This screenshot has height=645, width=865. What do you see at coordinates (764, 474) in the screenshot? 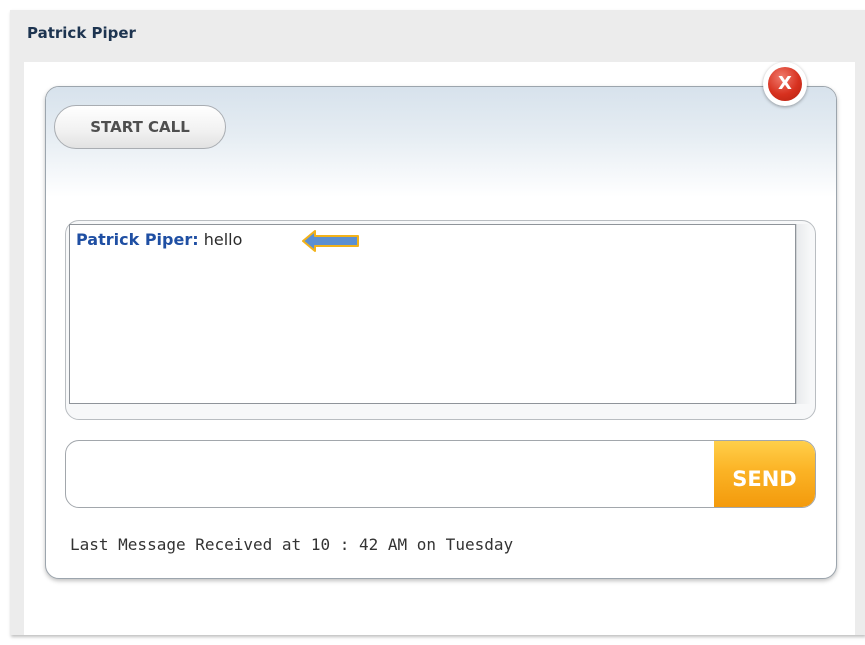
I see `send-button: SEND` at bounding box center [764, 474].